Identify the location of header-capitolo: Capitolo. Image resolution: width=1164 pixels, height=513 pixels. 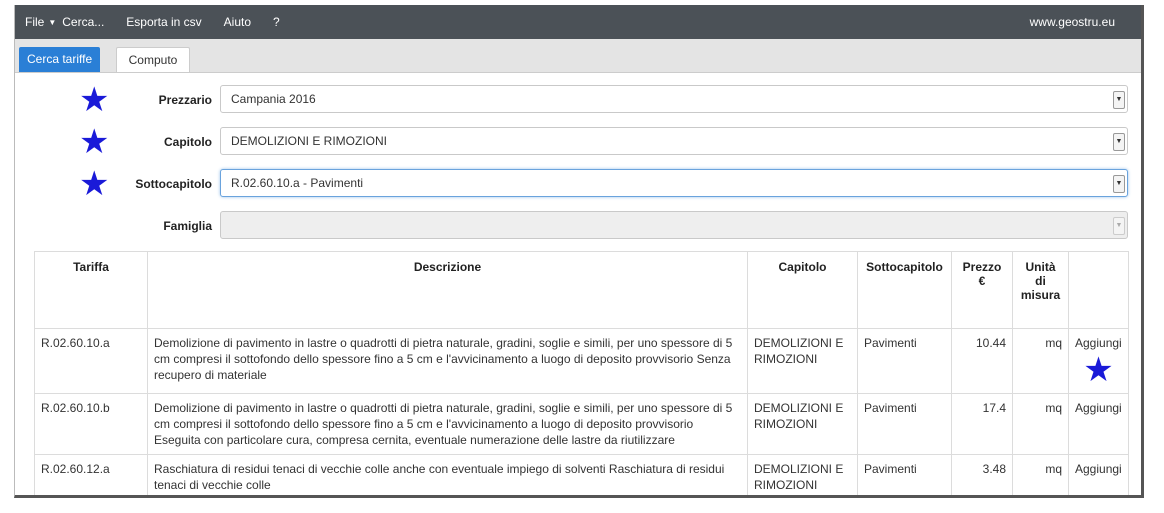
(802, 290).